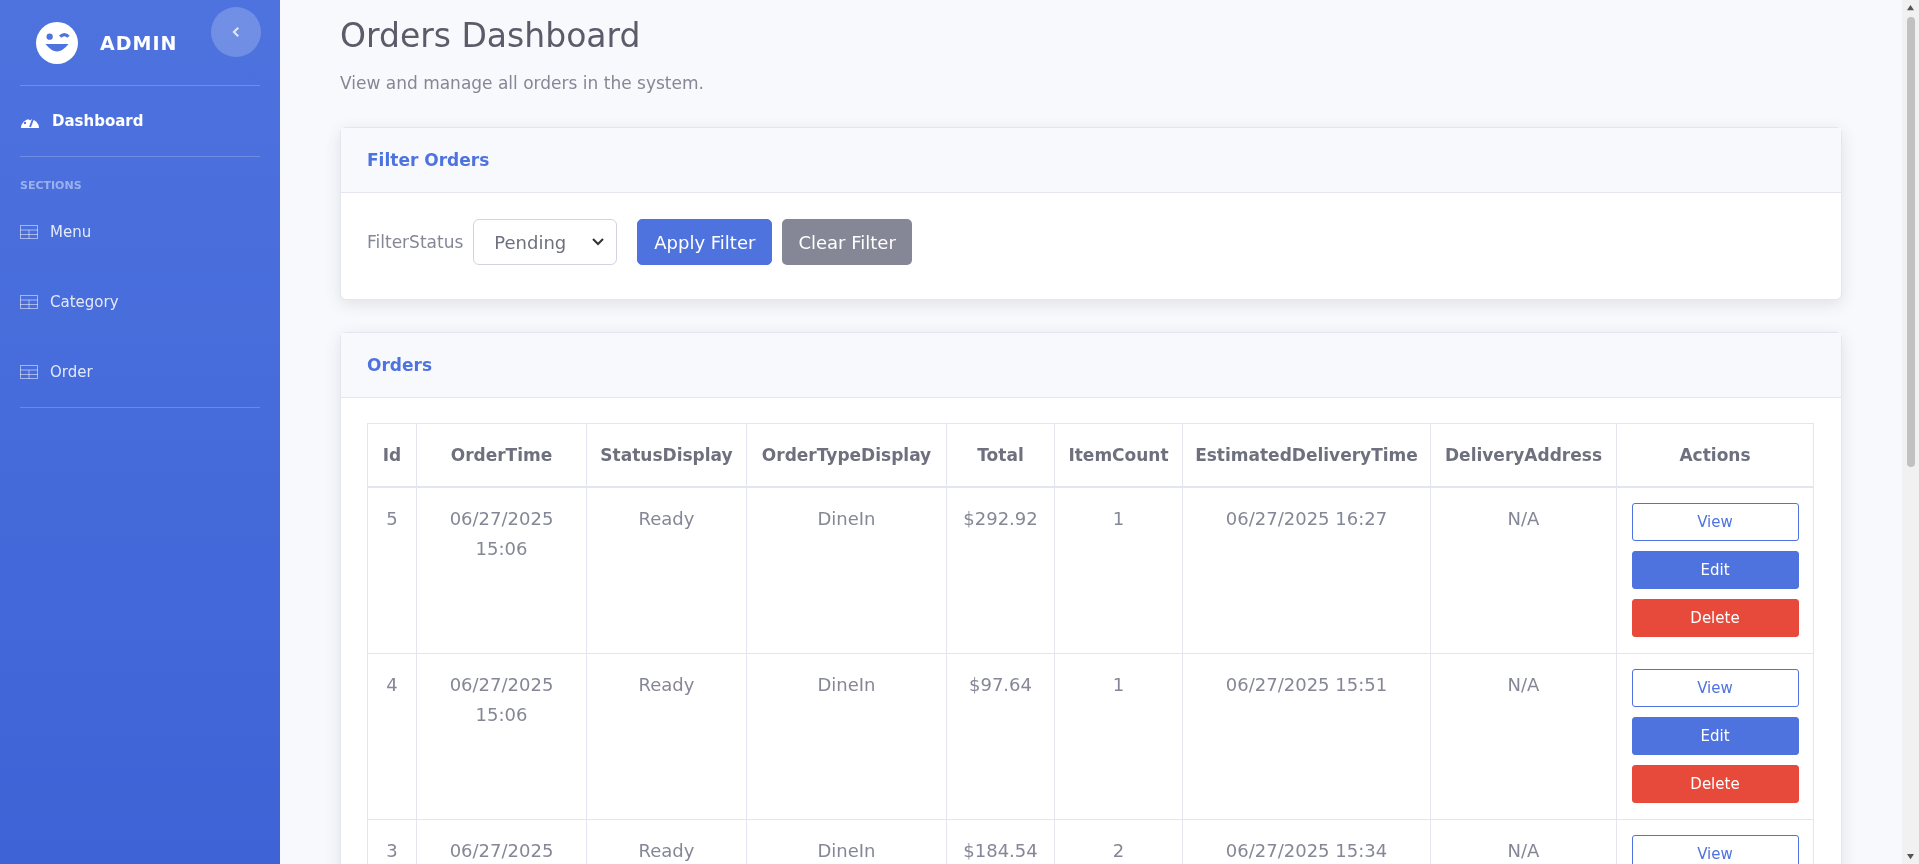 This screenshot has width=1919, height=864. I want to click on column-header: Actions, so click(1715, 455).